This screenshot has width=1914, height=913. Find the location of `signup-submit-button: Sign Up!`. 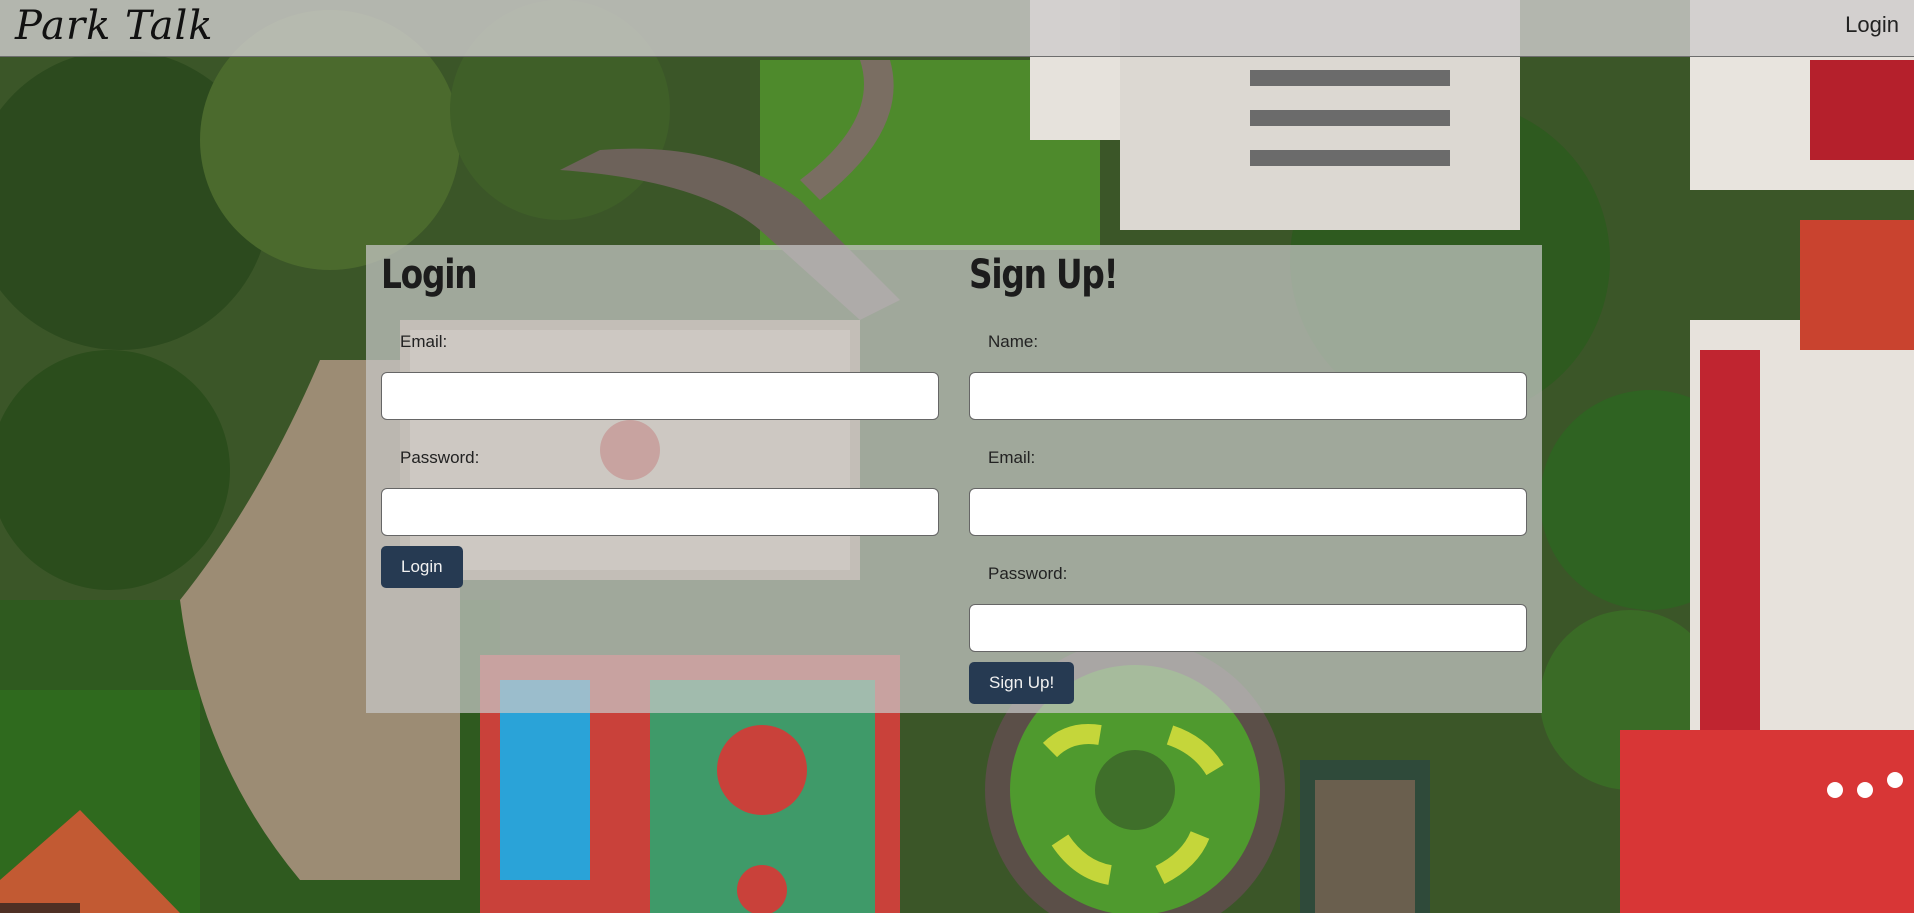

signup-submit-button: Sign Up! is located at coordinates (1022, 683).